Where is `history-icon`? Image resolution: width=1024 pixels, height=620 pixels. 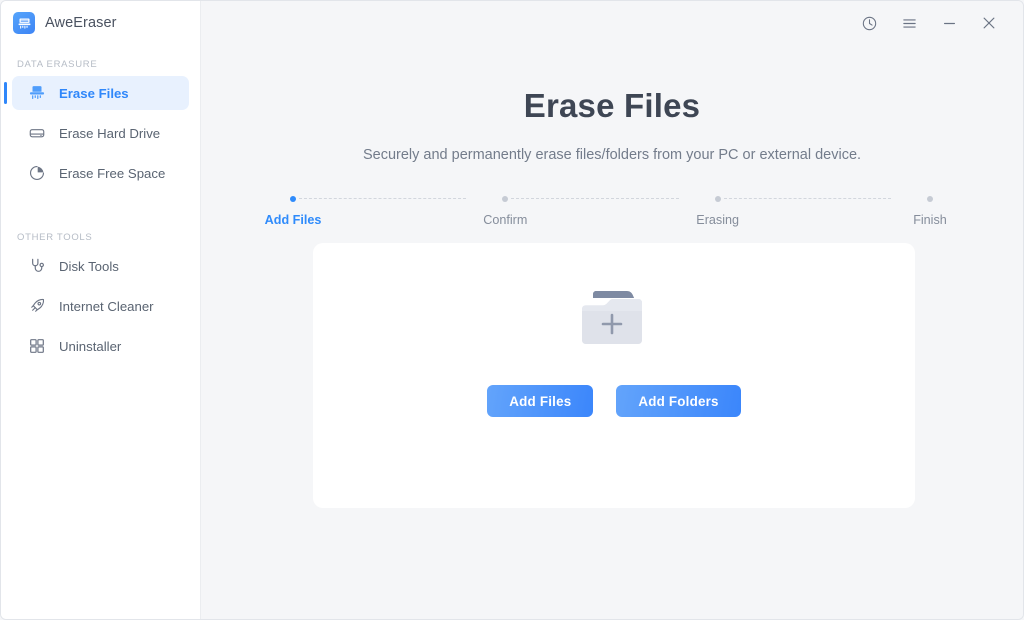 history-icon is located at coordinates (869, 23).